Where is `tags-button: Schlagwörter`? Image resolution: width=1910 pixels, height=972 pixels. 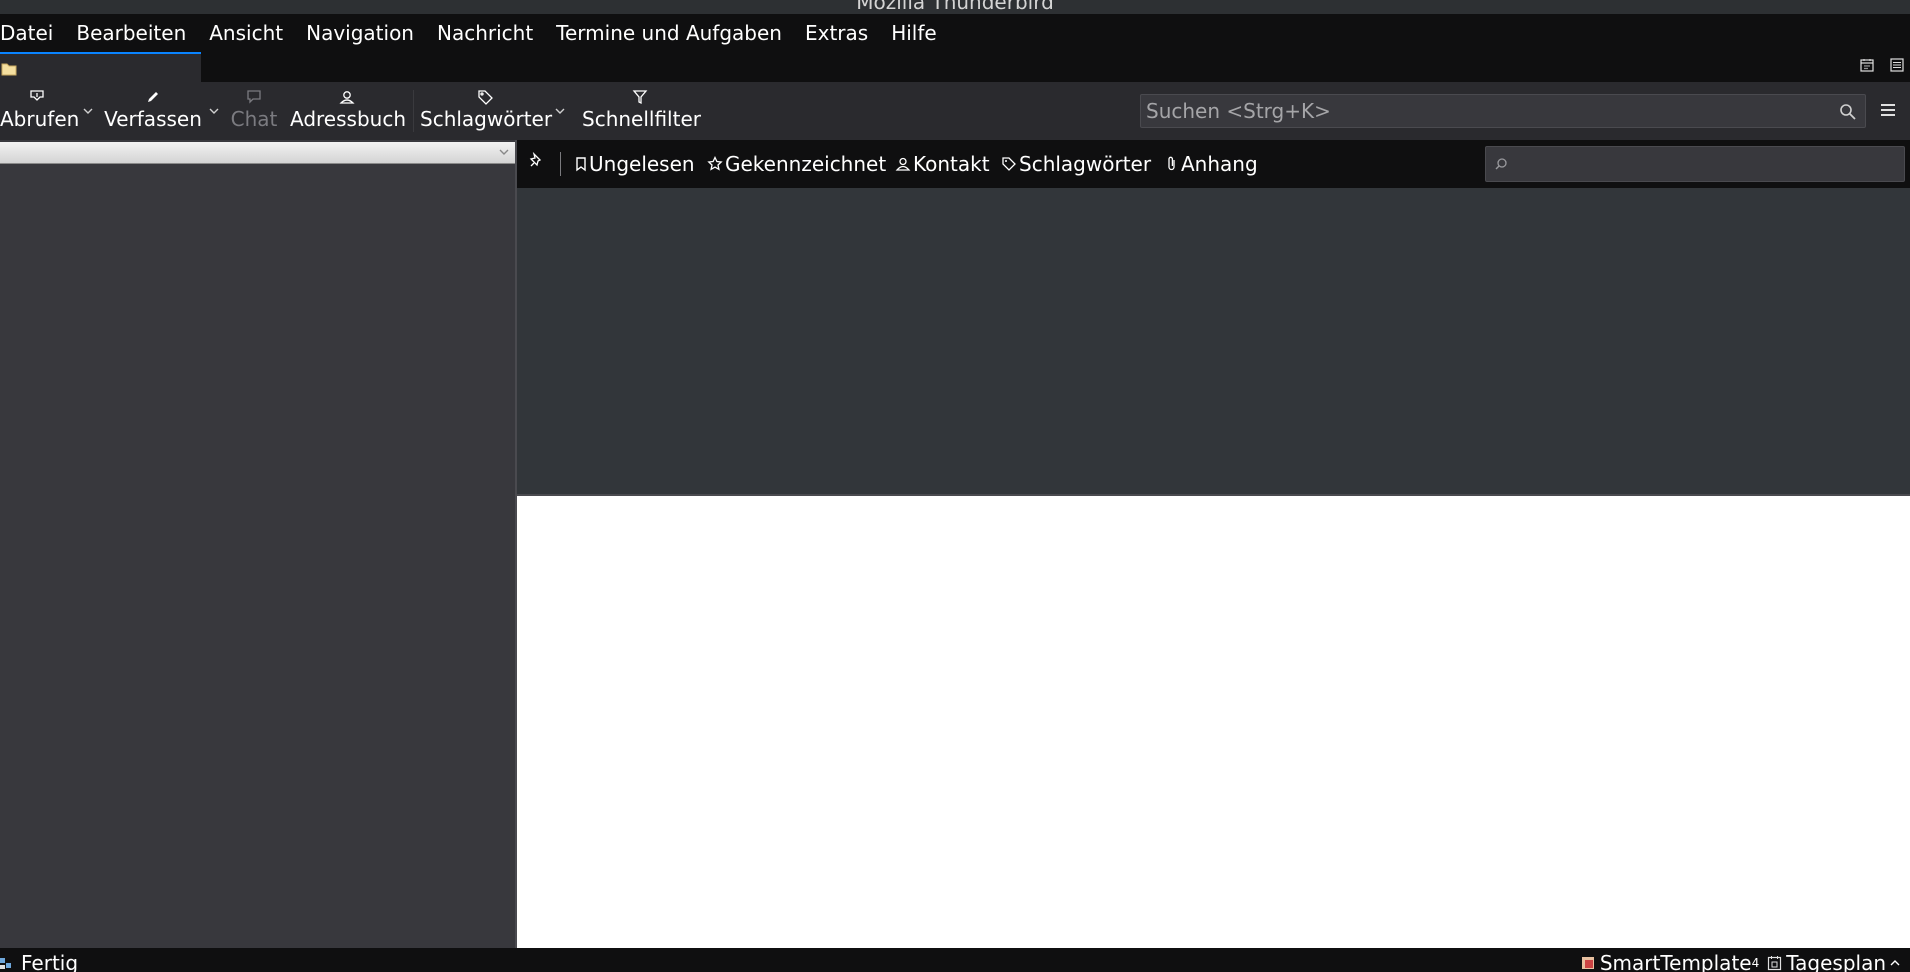
tags-button: Schlagwörter is located at coordinates (486, 111).